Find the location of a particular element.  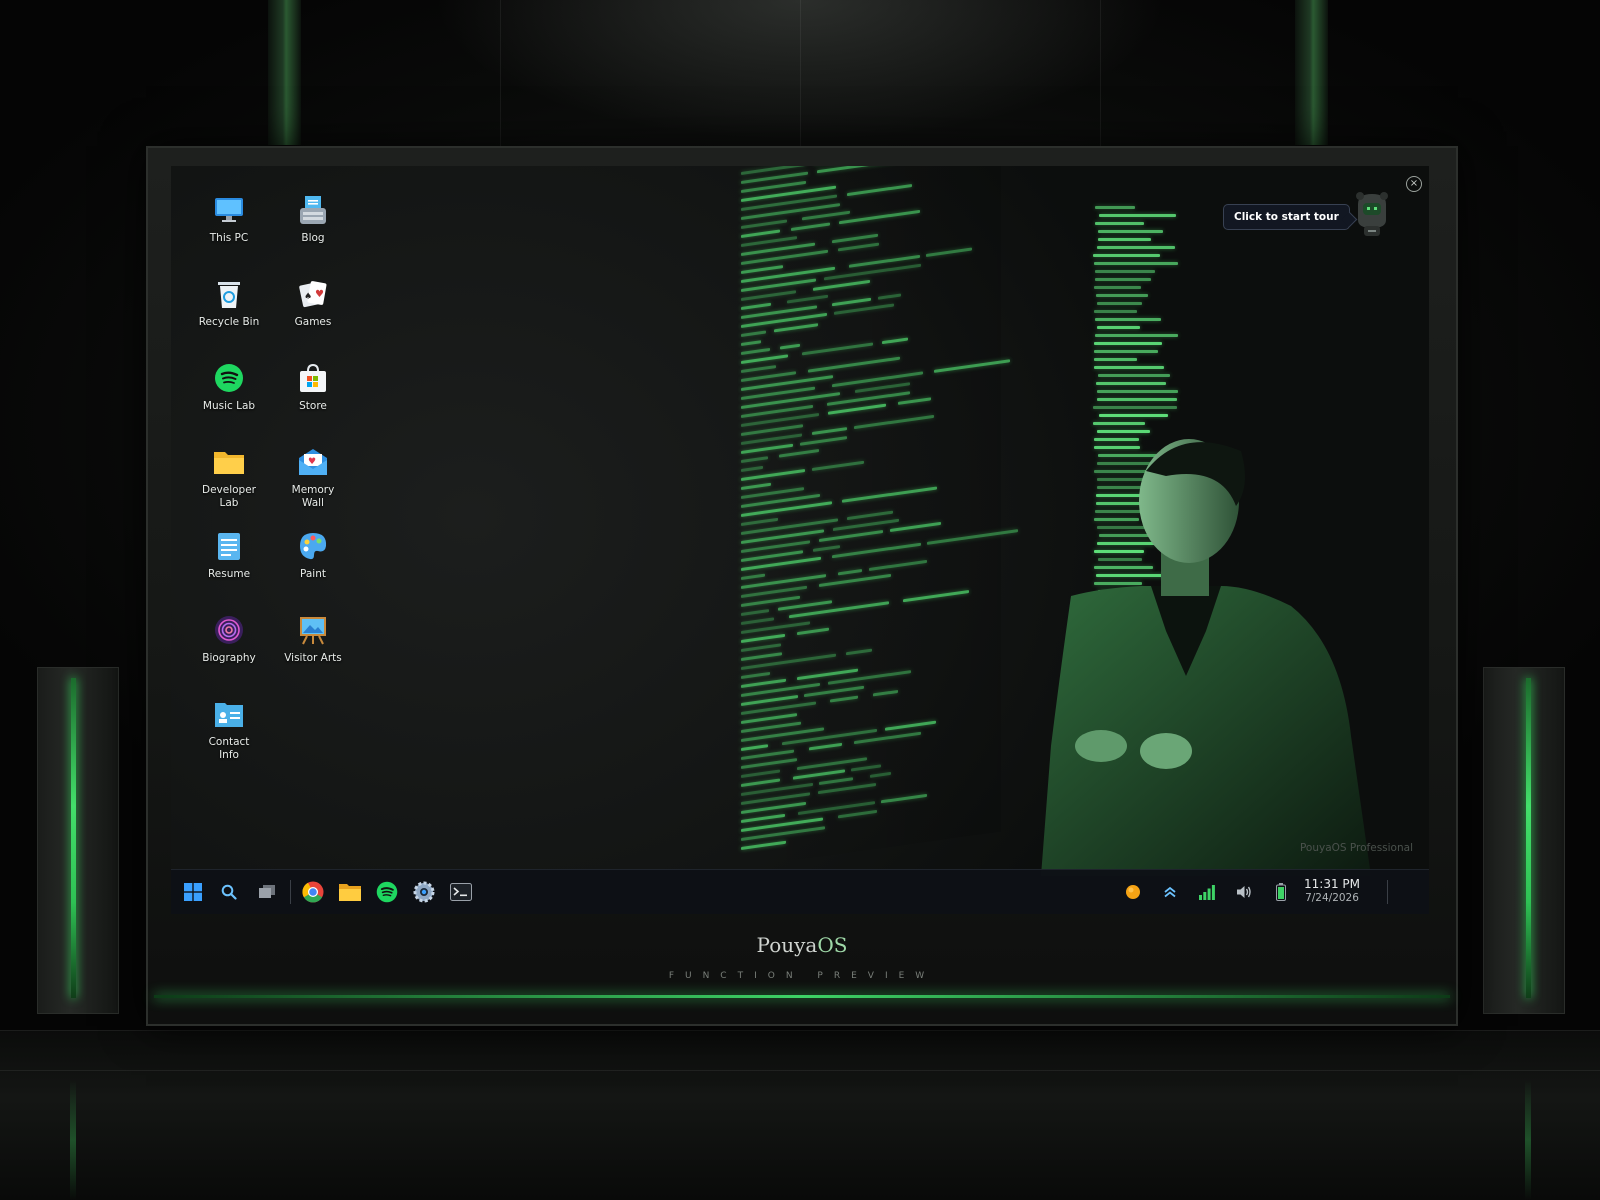

desktop-icon-memory-wall: ♥ Memory Wall is located at coordinates (313, 478).